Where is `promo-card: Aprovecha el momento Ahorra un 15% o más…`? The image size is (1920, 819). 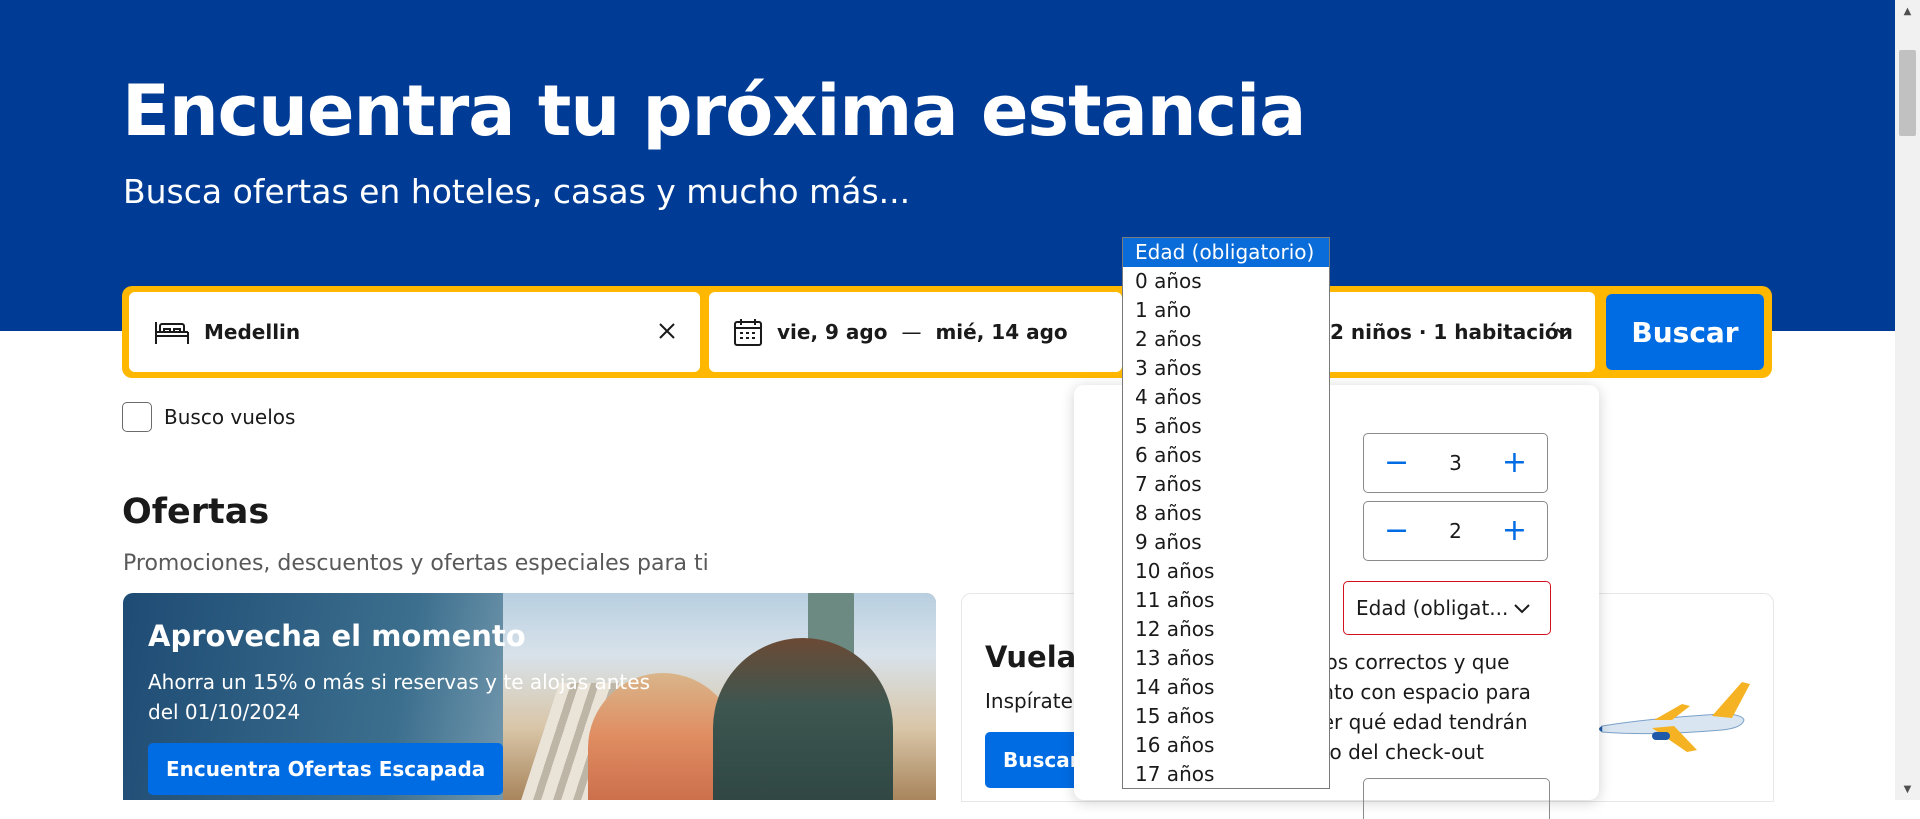 promo-card: Aprovecha el momento Ahorra un 15% o más… is located at coordinates (529, 696).